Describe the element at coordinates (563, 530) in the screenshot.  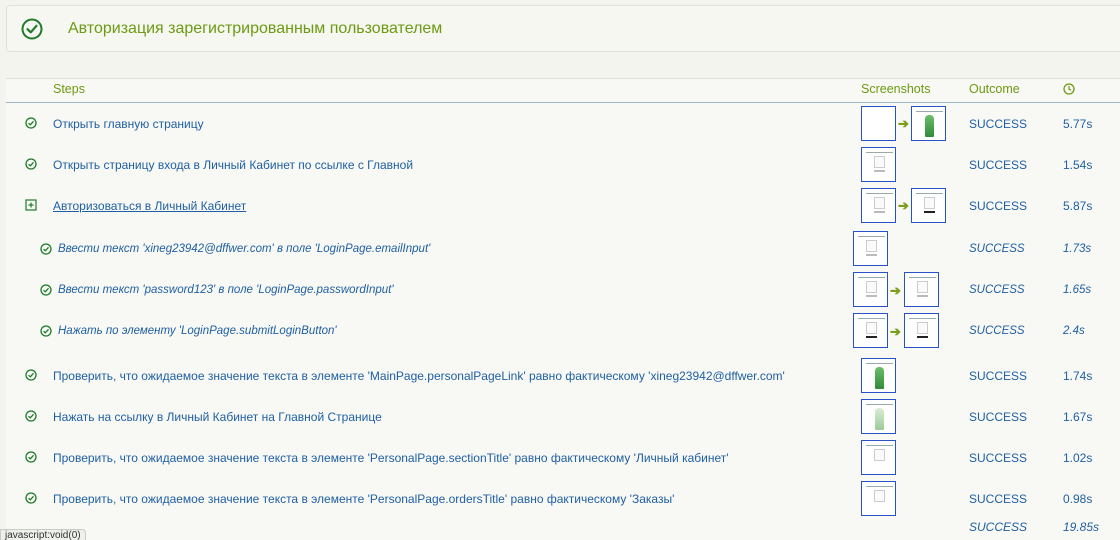
I see `total-row: SUCCESS 19.85s` at that location.